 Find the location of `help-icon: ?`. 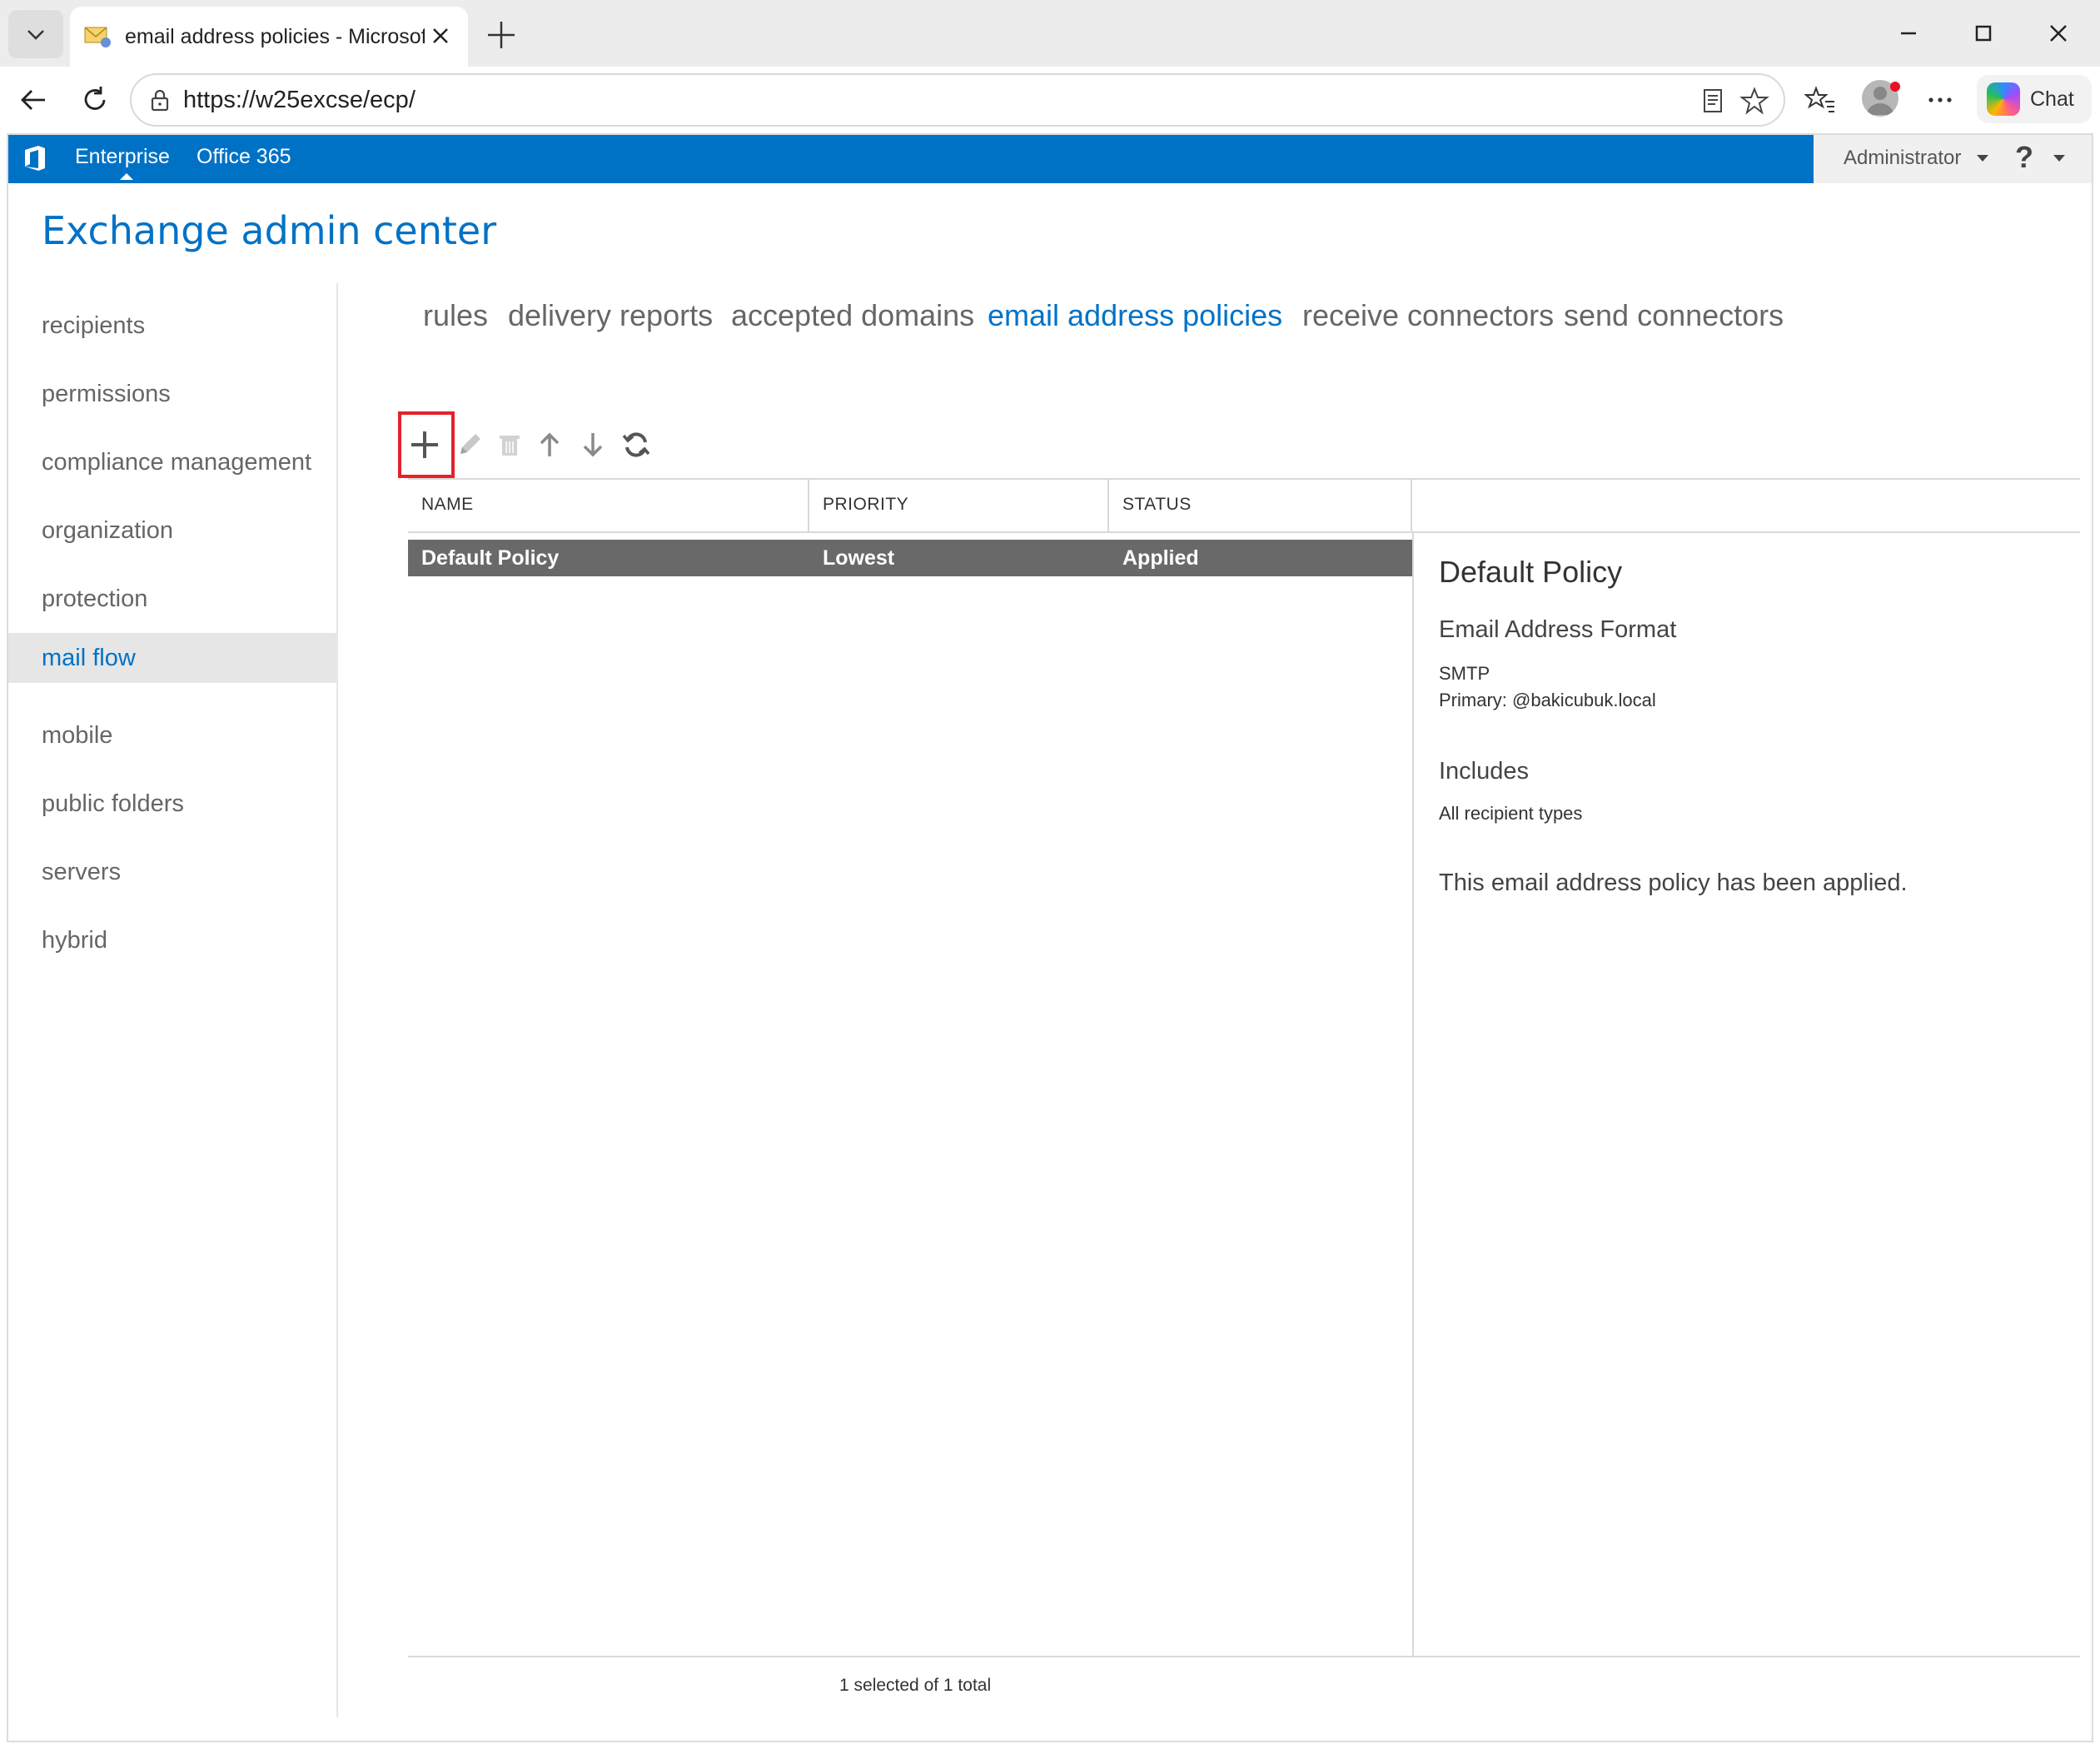

help-icon: ? is located at coordinates (2024, 157).